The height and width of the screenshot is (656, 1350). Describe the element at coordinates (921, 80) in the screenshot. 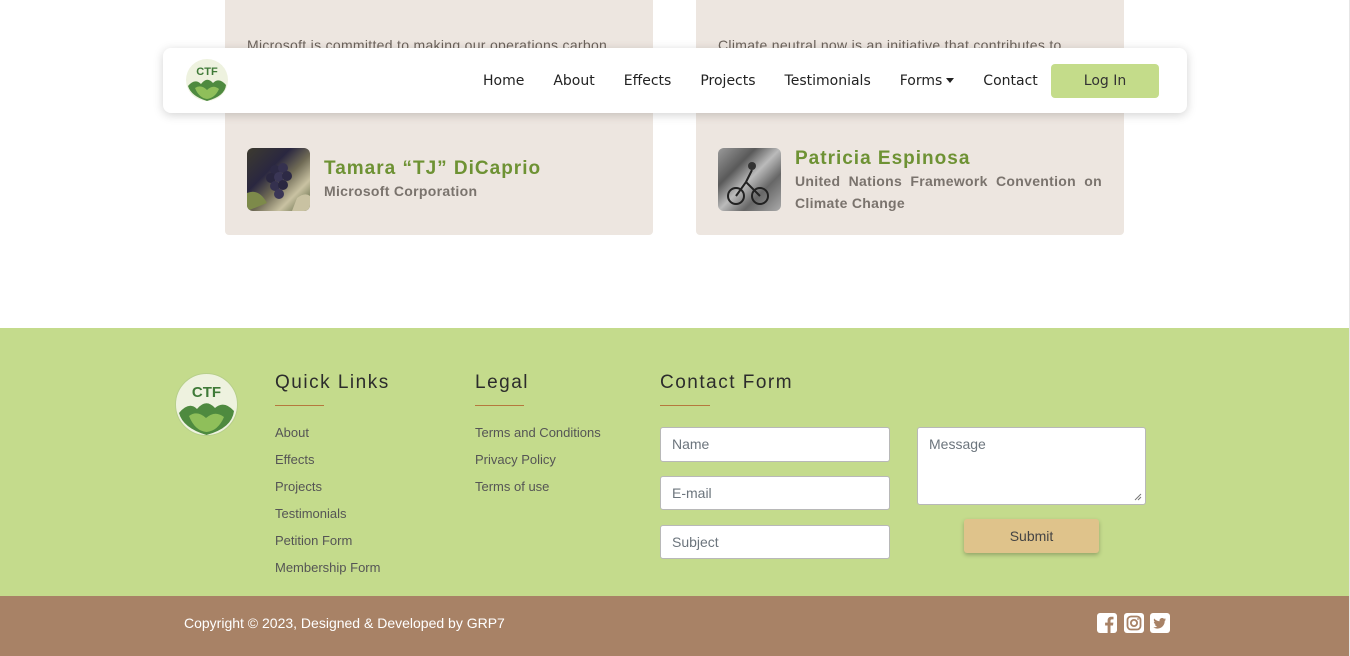

I see `nav-forms-label: Forms` at that location.